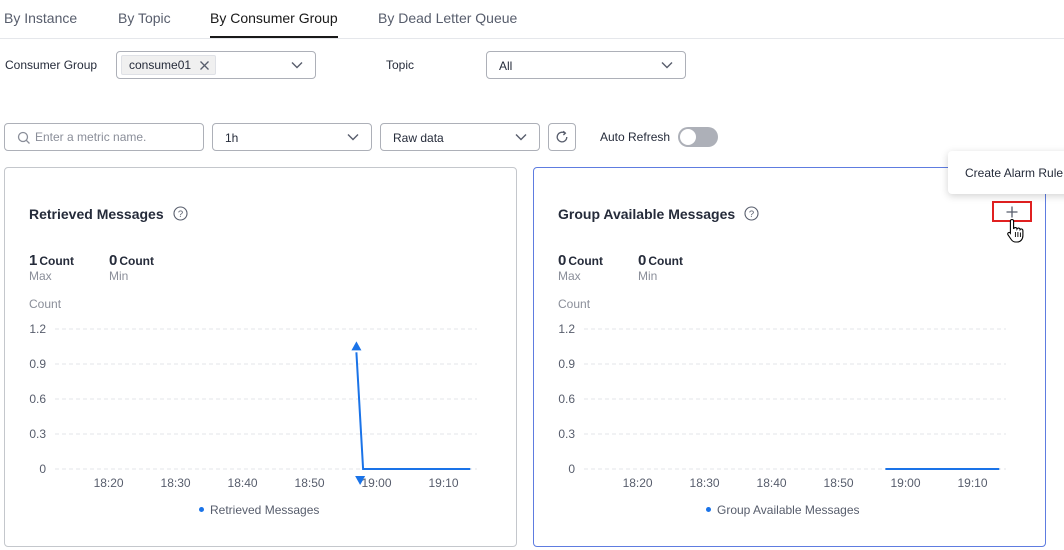 The image size is (1064, 550). I want to click on tab-by-dead-letter-queue: By Dead Letter Queue, so click(447, 18).